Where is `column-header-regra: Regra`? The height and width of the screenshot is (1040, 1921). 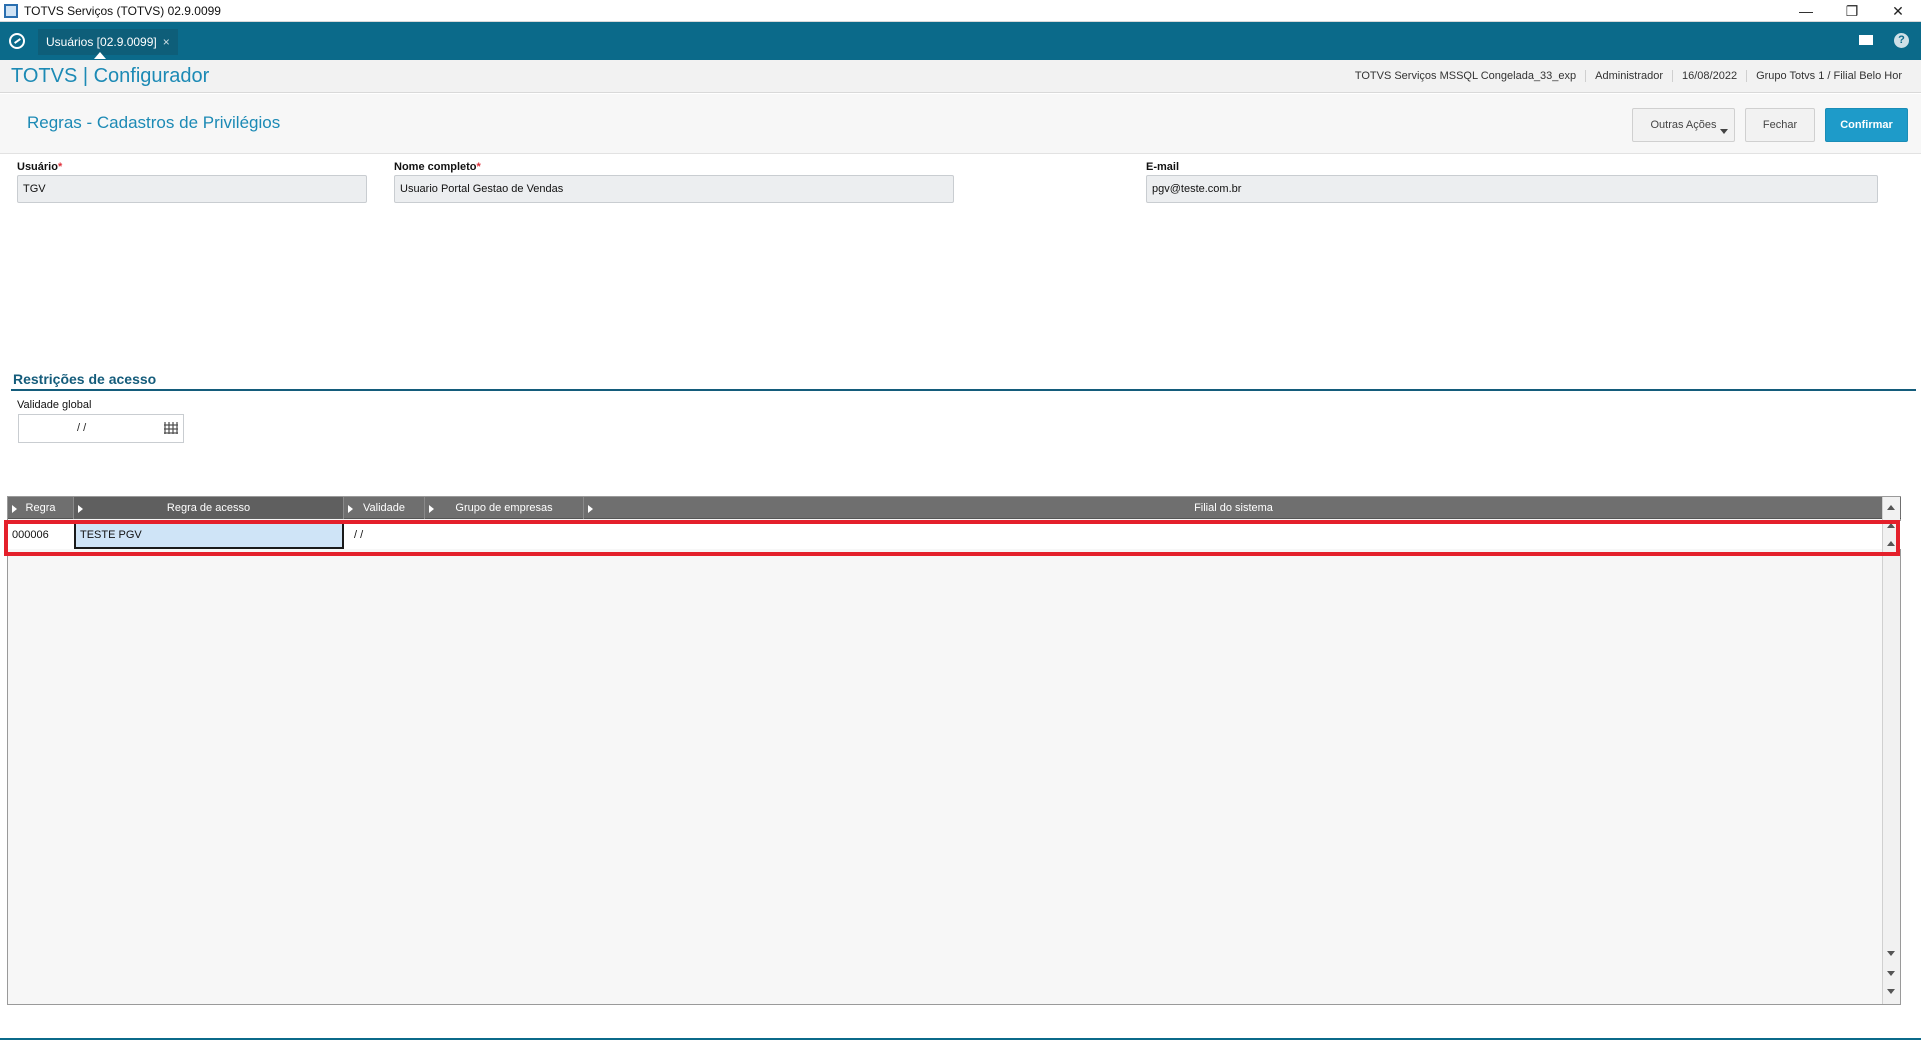
column-header-regra: Regra is located at coordinates (41, 508).